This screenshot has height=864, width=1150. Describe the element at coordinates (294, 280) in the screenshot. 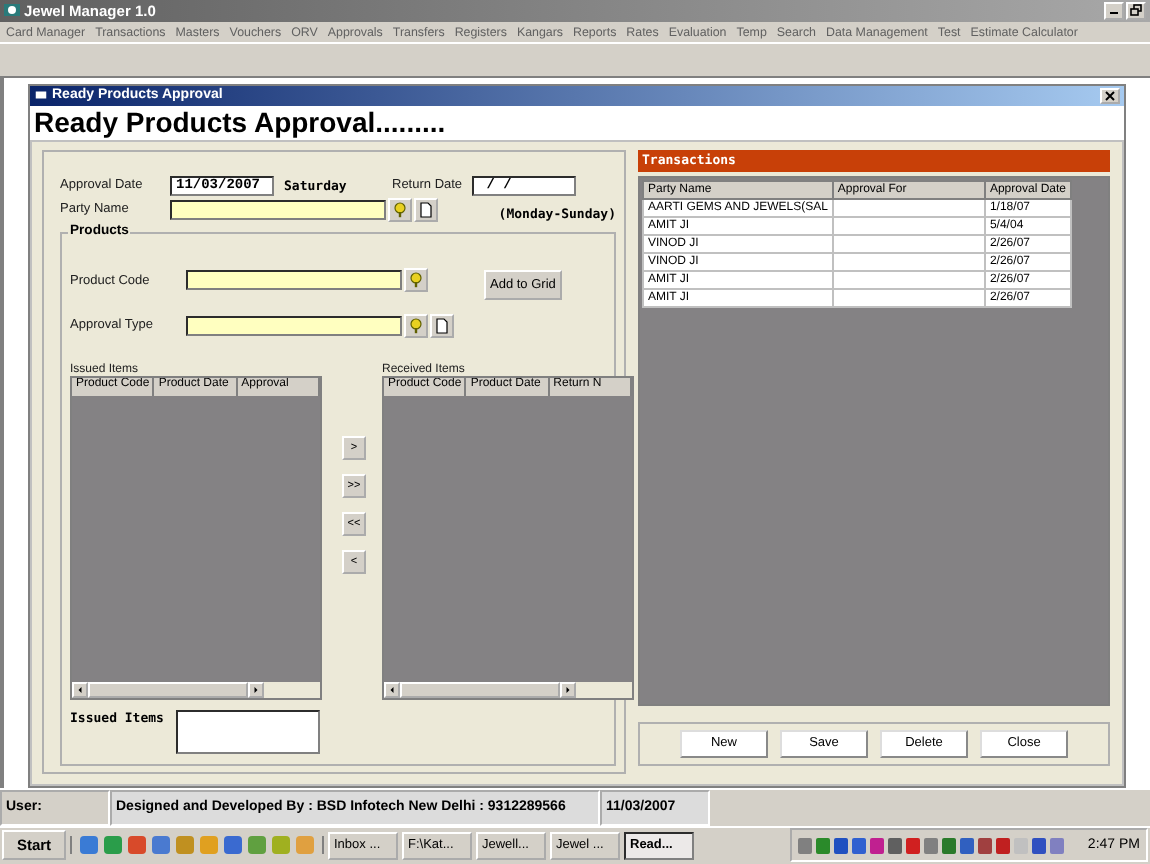

I see `product-code-field` at that location.